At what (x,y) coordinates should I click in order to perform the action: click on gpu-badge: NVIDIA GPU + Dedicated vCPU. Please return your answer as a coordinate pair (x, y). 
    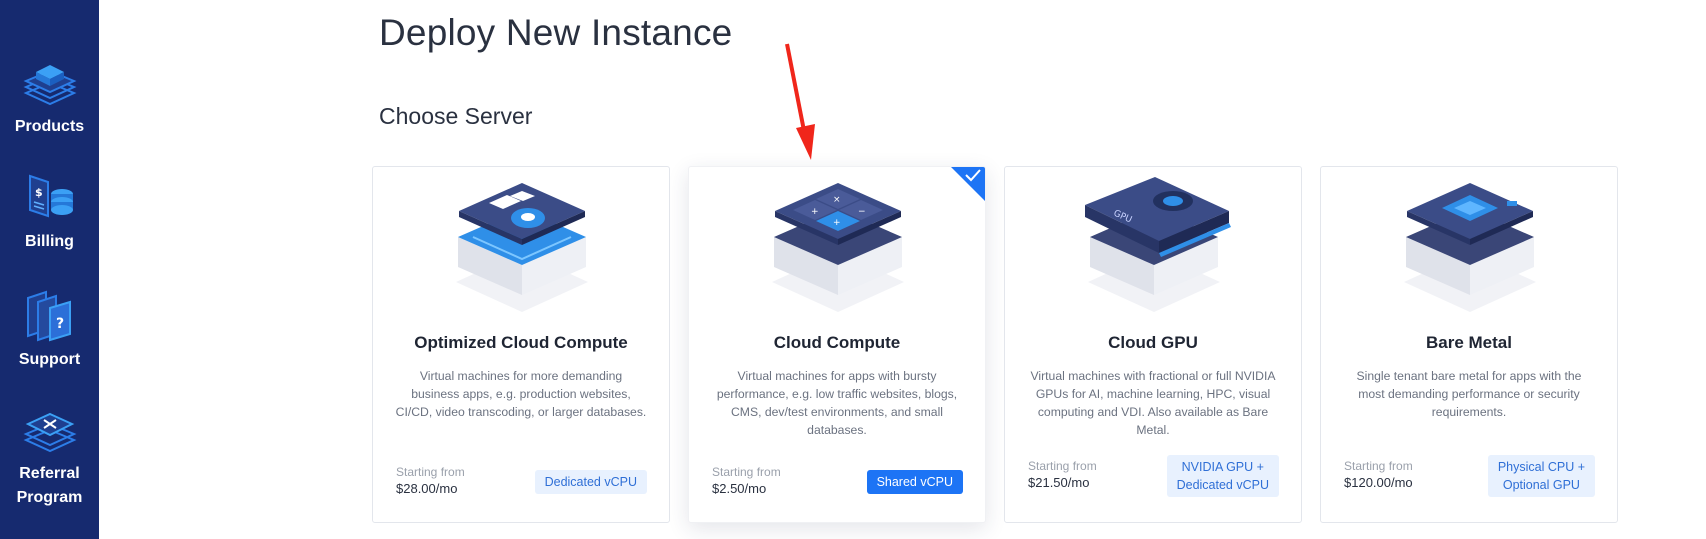
    Looking at the image, I should click on (1222, 476).